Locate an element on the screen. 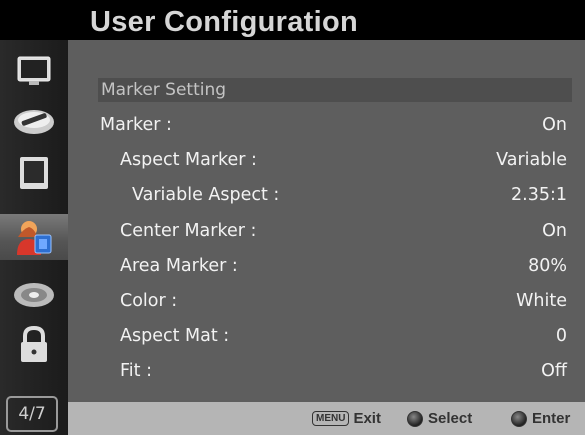 The width and height of the screenshot is (585, 435). section-header: Marker Setting is located at coordinates (335, 90).